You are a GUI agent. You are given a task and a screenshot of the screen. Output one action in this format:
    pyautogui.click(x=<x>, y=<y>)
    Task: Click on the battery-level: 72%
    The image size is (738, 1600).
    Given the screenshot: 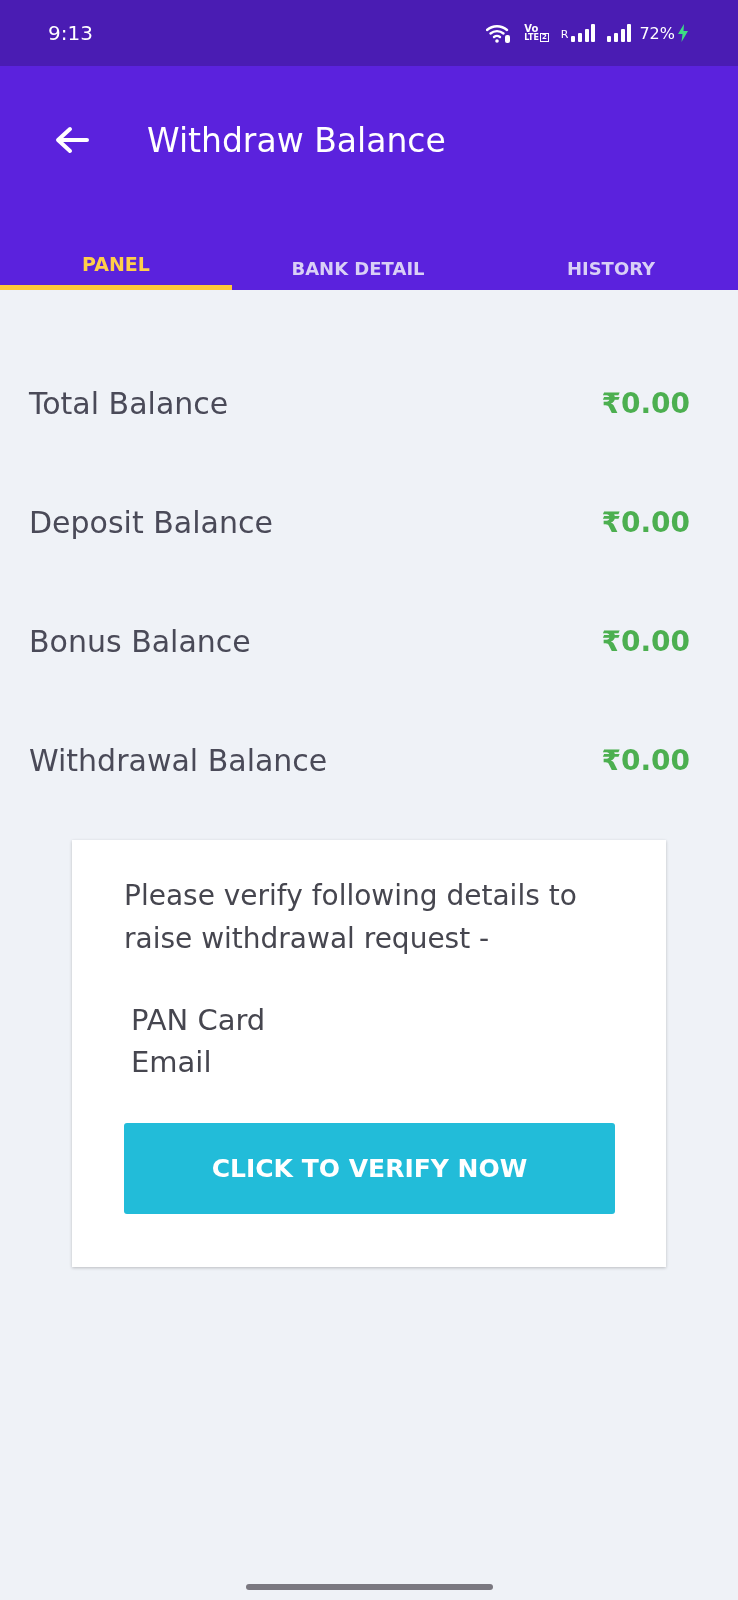 What is the action you would take?
    pyautogui.click(x=657, y=33)
    